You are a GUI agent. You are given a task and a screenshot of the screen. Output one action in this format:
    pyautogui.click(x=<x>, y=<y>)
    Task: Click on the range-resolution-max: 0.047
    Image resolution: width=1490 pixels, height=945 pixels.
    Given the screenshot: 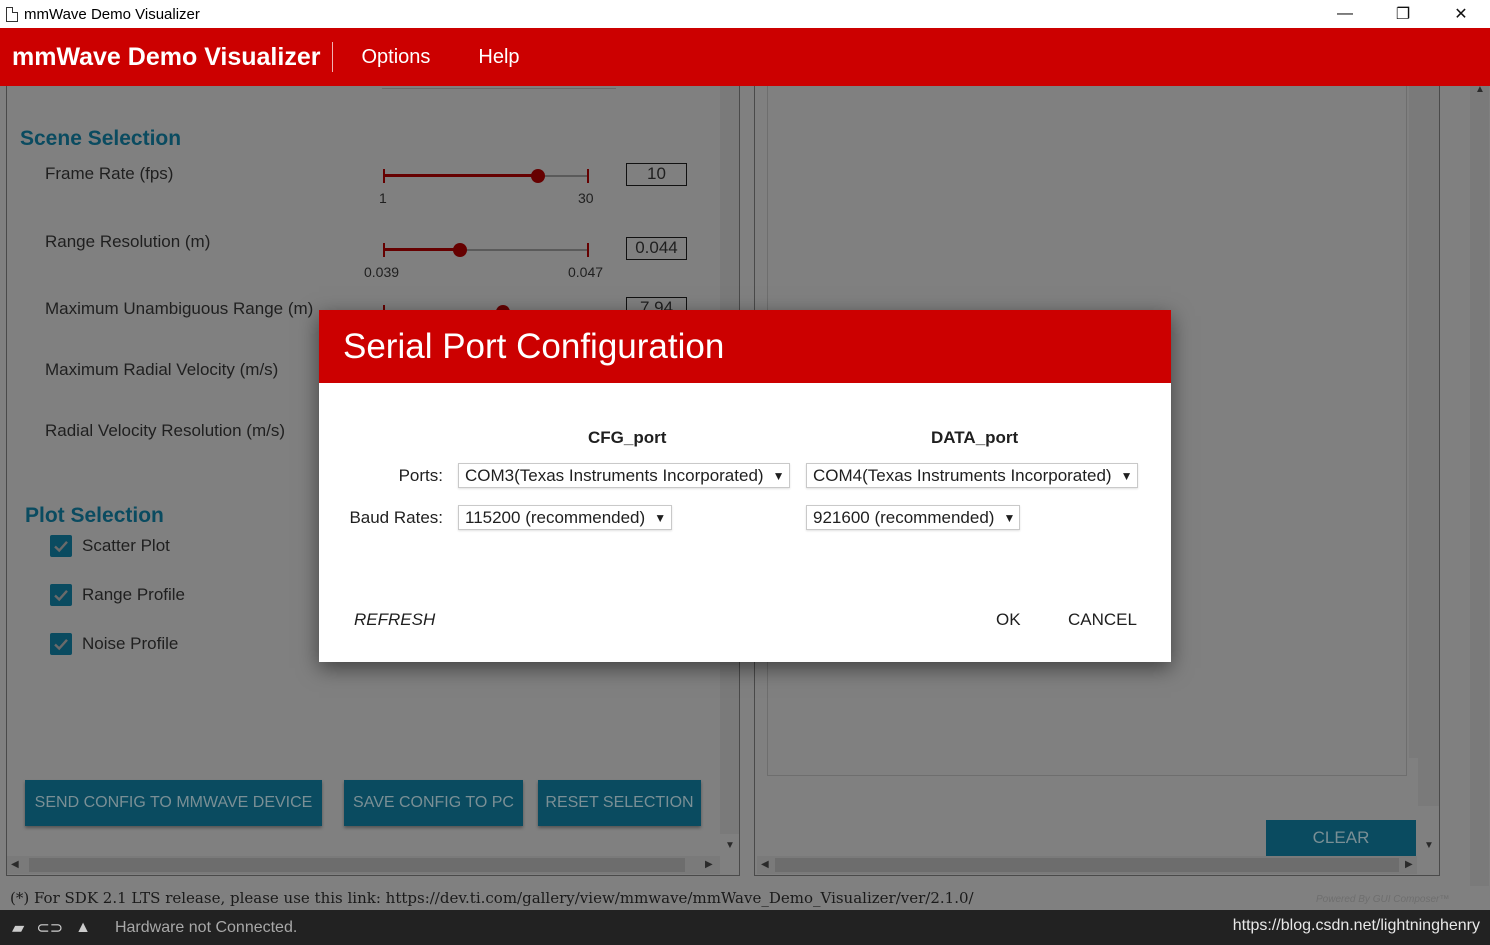 What is the action you would take?
    pyautogui.click(x=586, y=272)
    